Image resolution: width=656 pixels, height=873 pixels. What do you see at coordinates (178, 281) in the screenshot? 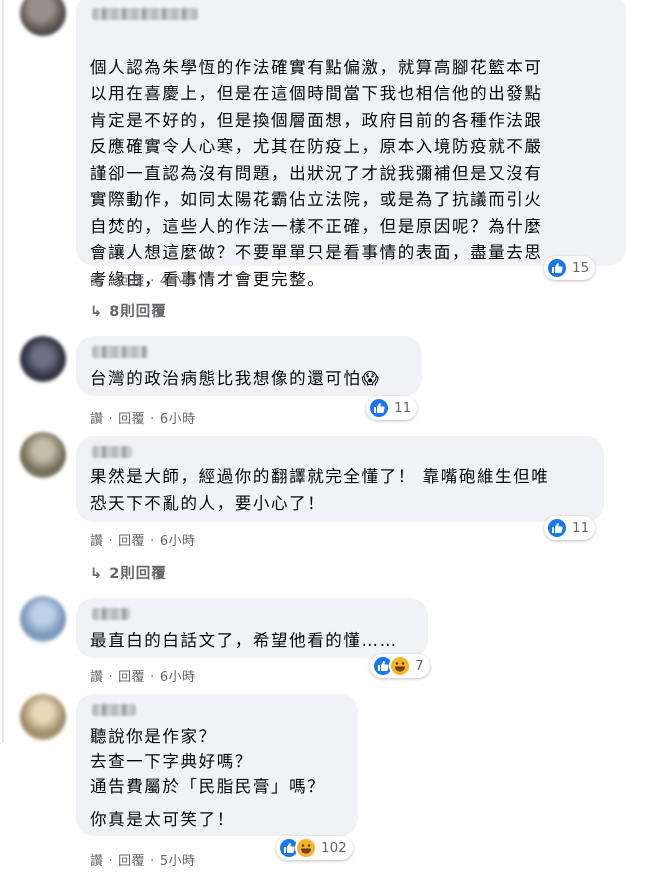
I see `timestamp: 4小時` at bounding box center [178, 281].